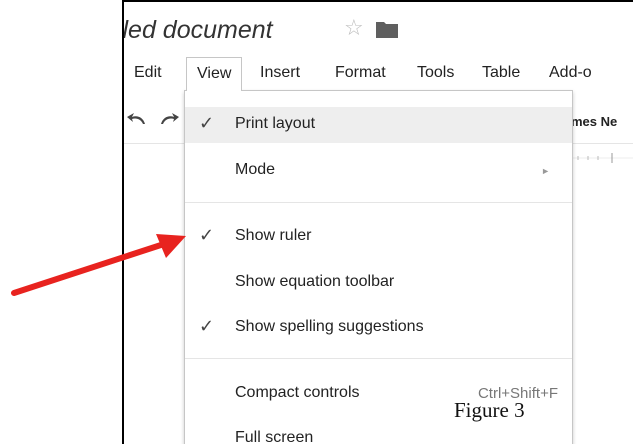 This screenshot has height=444, width=633. I want to click on menu-item-label: Print layout, so click(275, 123).